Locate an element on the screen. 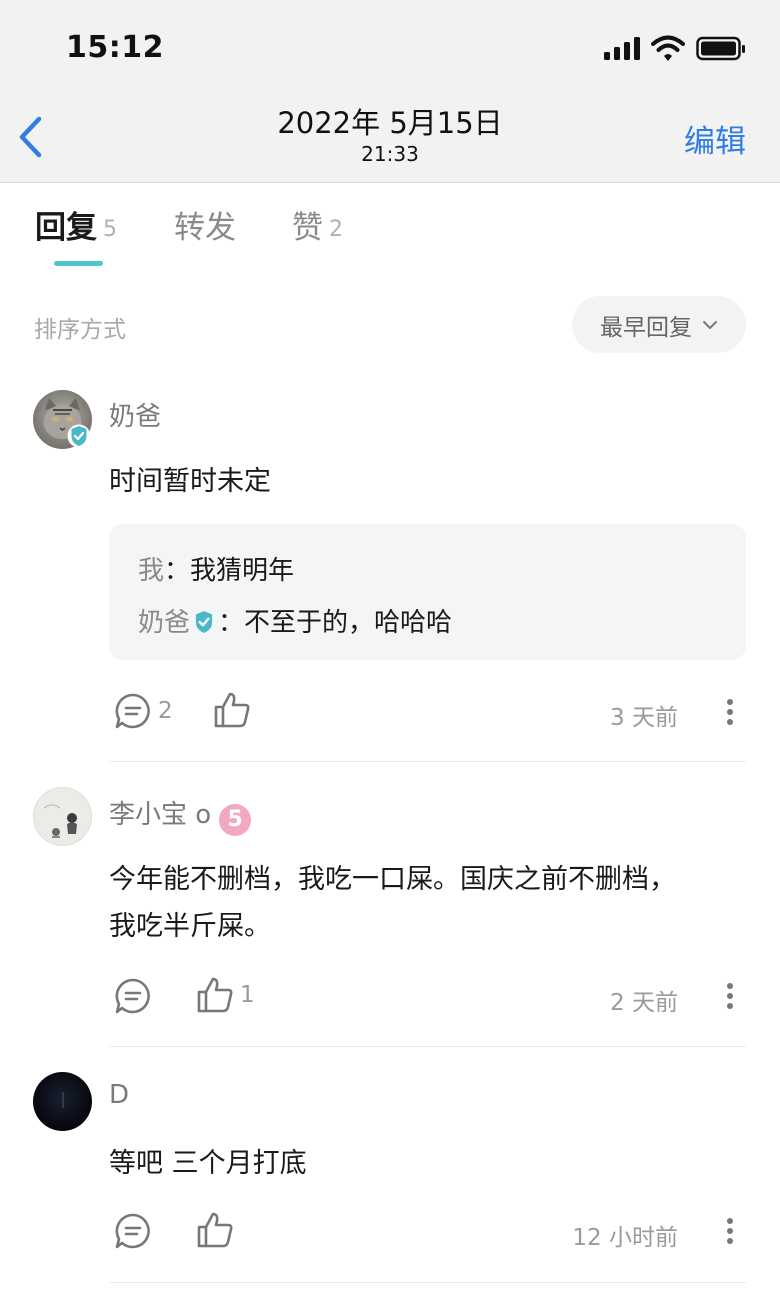  comment-text: 时间暂时未定 is located at coordinates (190, 481).